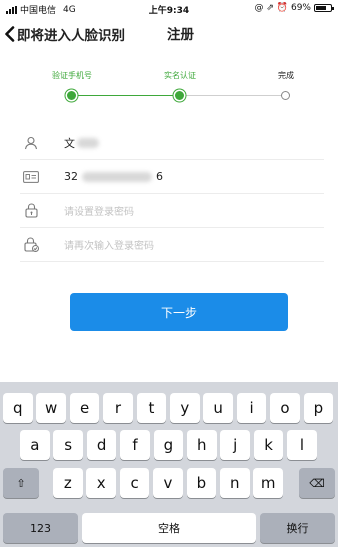 The width and height of the screenshot is (338, 547). Describe the element at coordinates (235, 445) in the screenshot. I see `key-j: j` at that location.